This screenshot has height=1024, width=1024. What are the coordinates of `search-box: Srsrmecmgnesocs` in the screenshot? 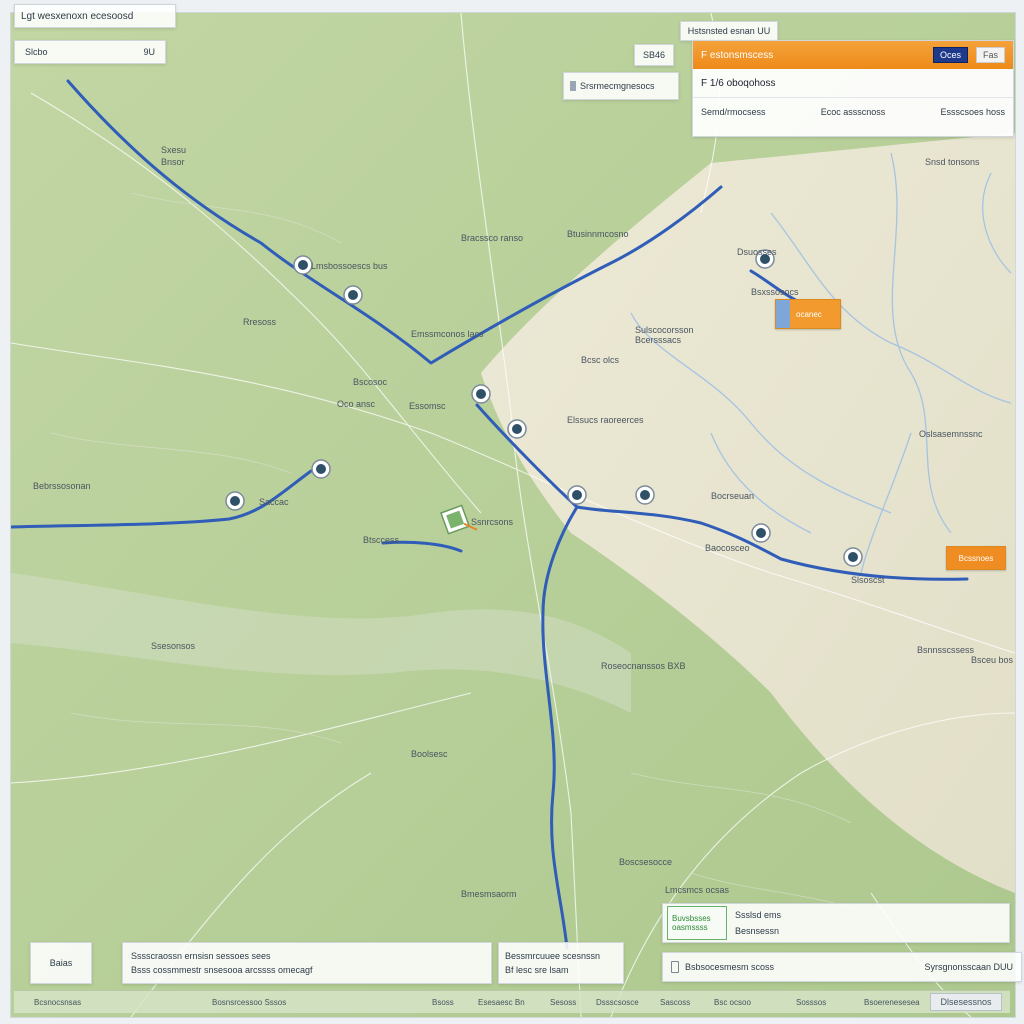 It's located at (621, 86).